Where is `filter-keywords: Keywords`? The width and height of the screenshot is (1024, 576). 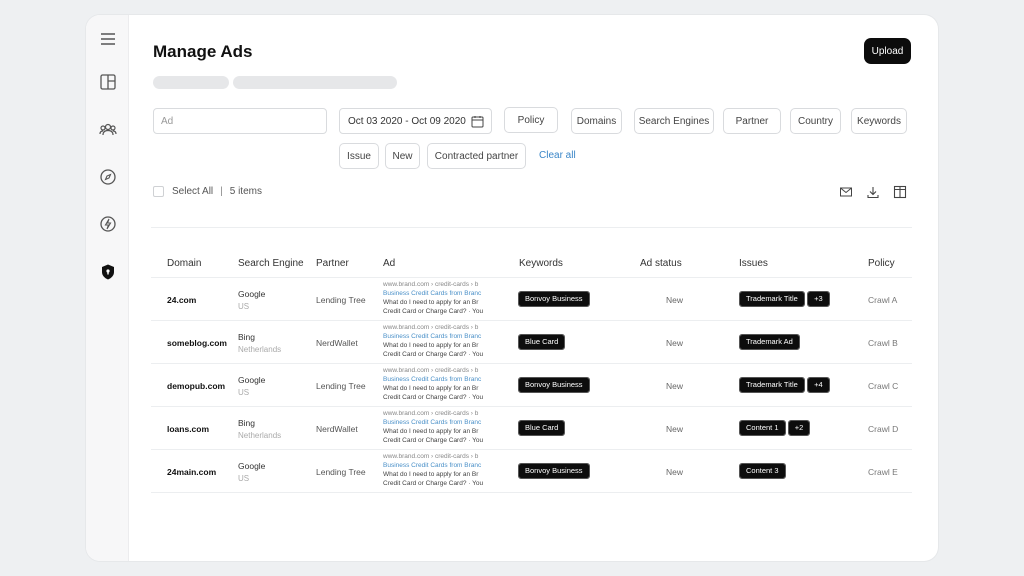 filter-keywords: Keywords is located at coordinates (879, 121).